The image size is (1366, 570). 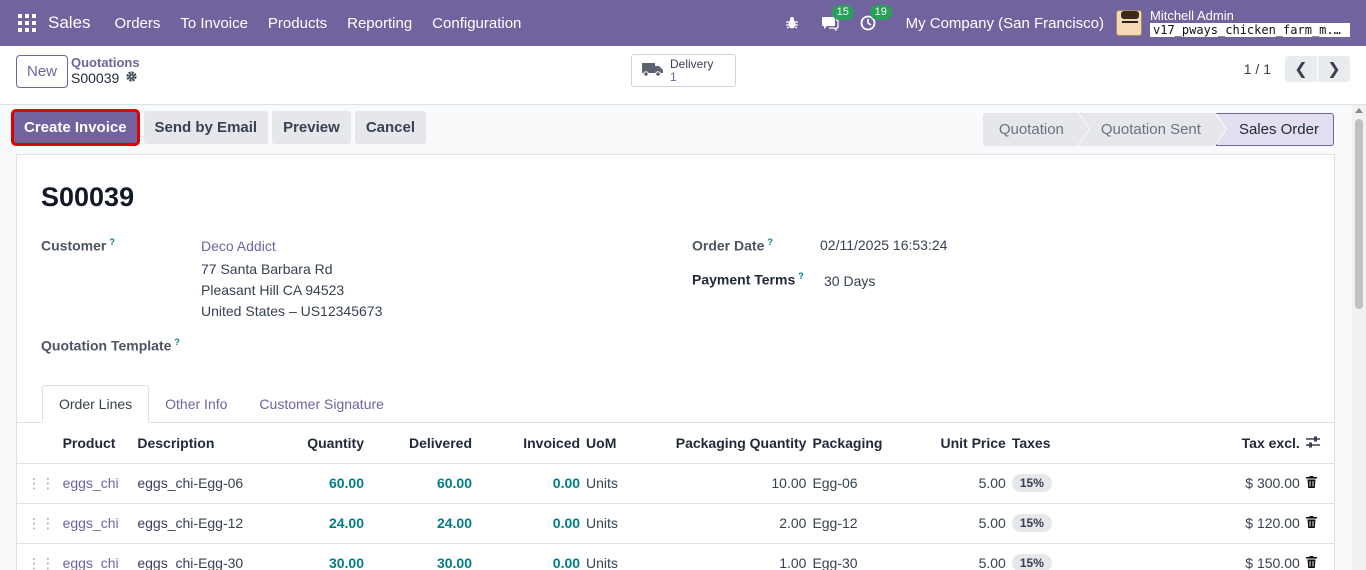 I want to click on row-quantity: 24.00, so click(x=318, y=523).